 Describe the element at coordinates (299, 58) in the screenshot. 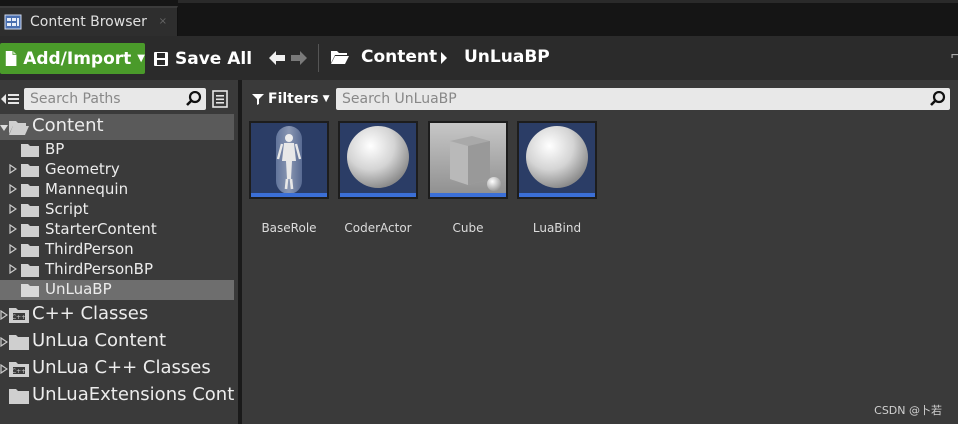

I see `forward-arrow-icon` at that location.